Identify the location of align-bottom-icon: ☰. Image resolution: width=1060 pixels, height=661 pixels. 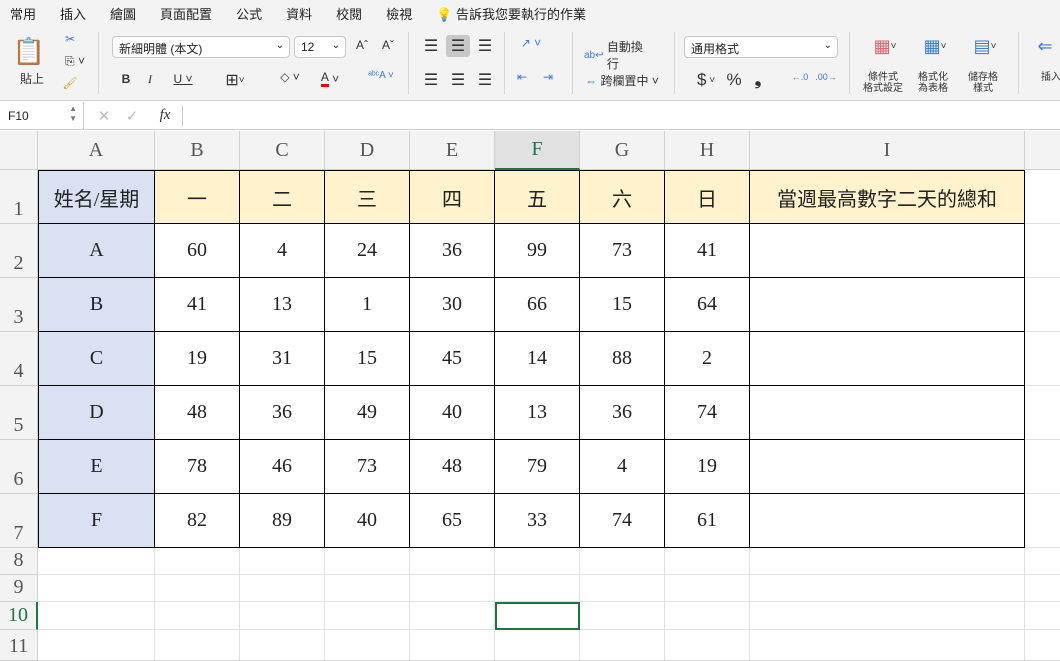
(485, 46).